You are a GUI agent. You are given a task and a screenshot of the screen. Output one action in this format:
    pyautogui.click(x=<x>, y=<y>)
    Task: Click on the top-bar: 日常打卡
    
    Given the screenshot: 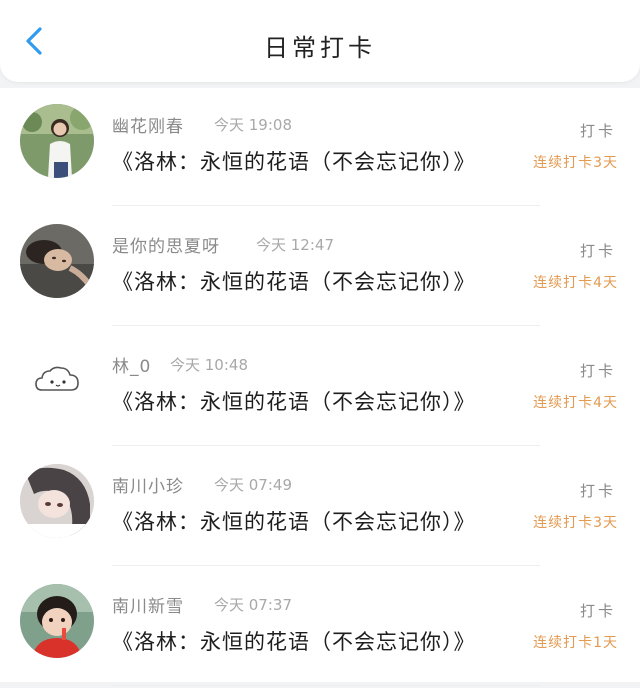 What is the action you would take?
    pyautogui.click(x=320, y=41)
    